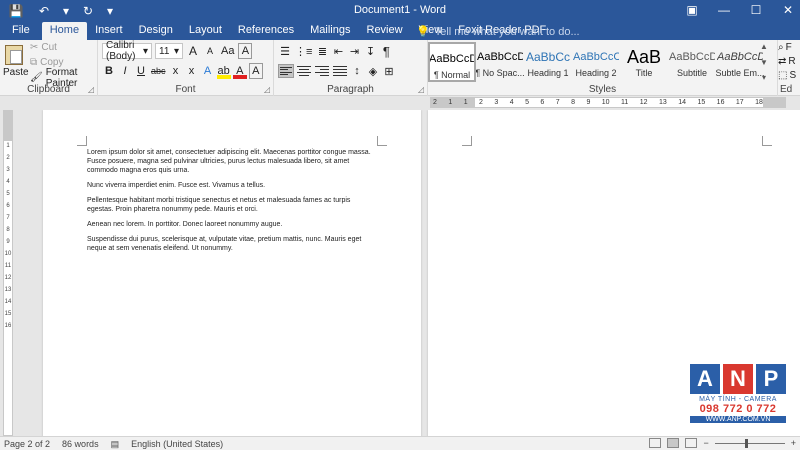 The width and height of the screenshot is (800, 450). What do you see at coordinates (169, 51) in the screenshot?
I see `font-size-combo: 11 ▾` at bounding box center [169, 51].